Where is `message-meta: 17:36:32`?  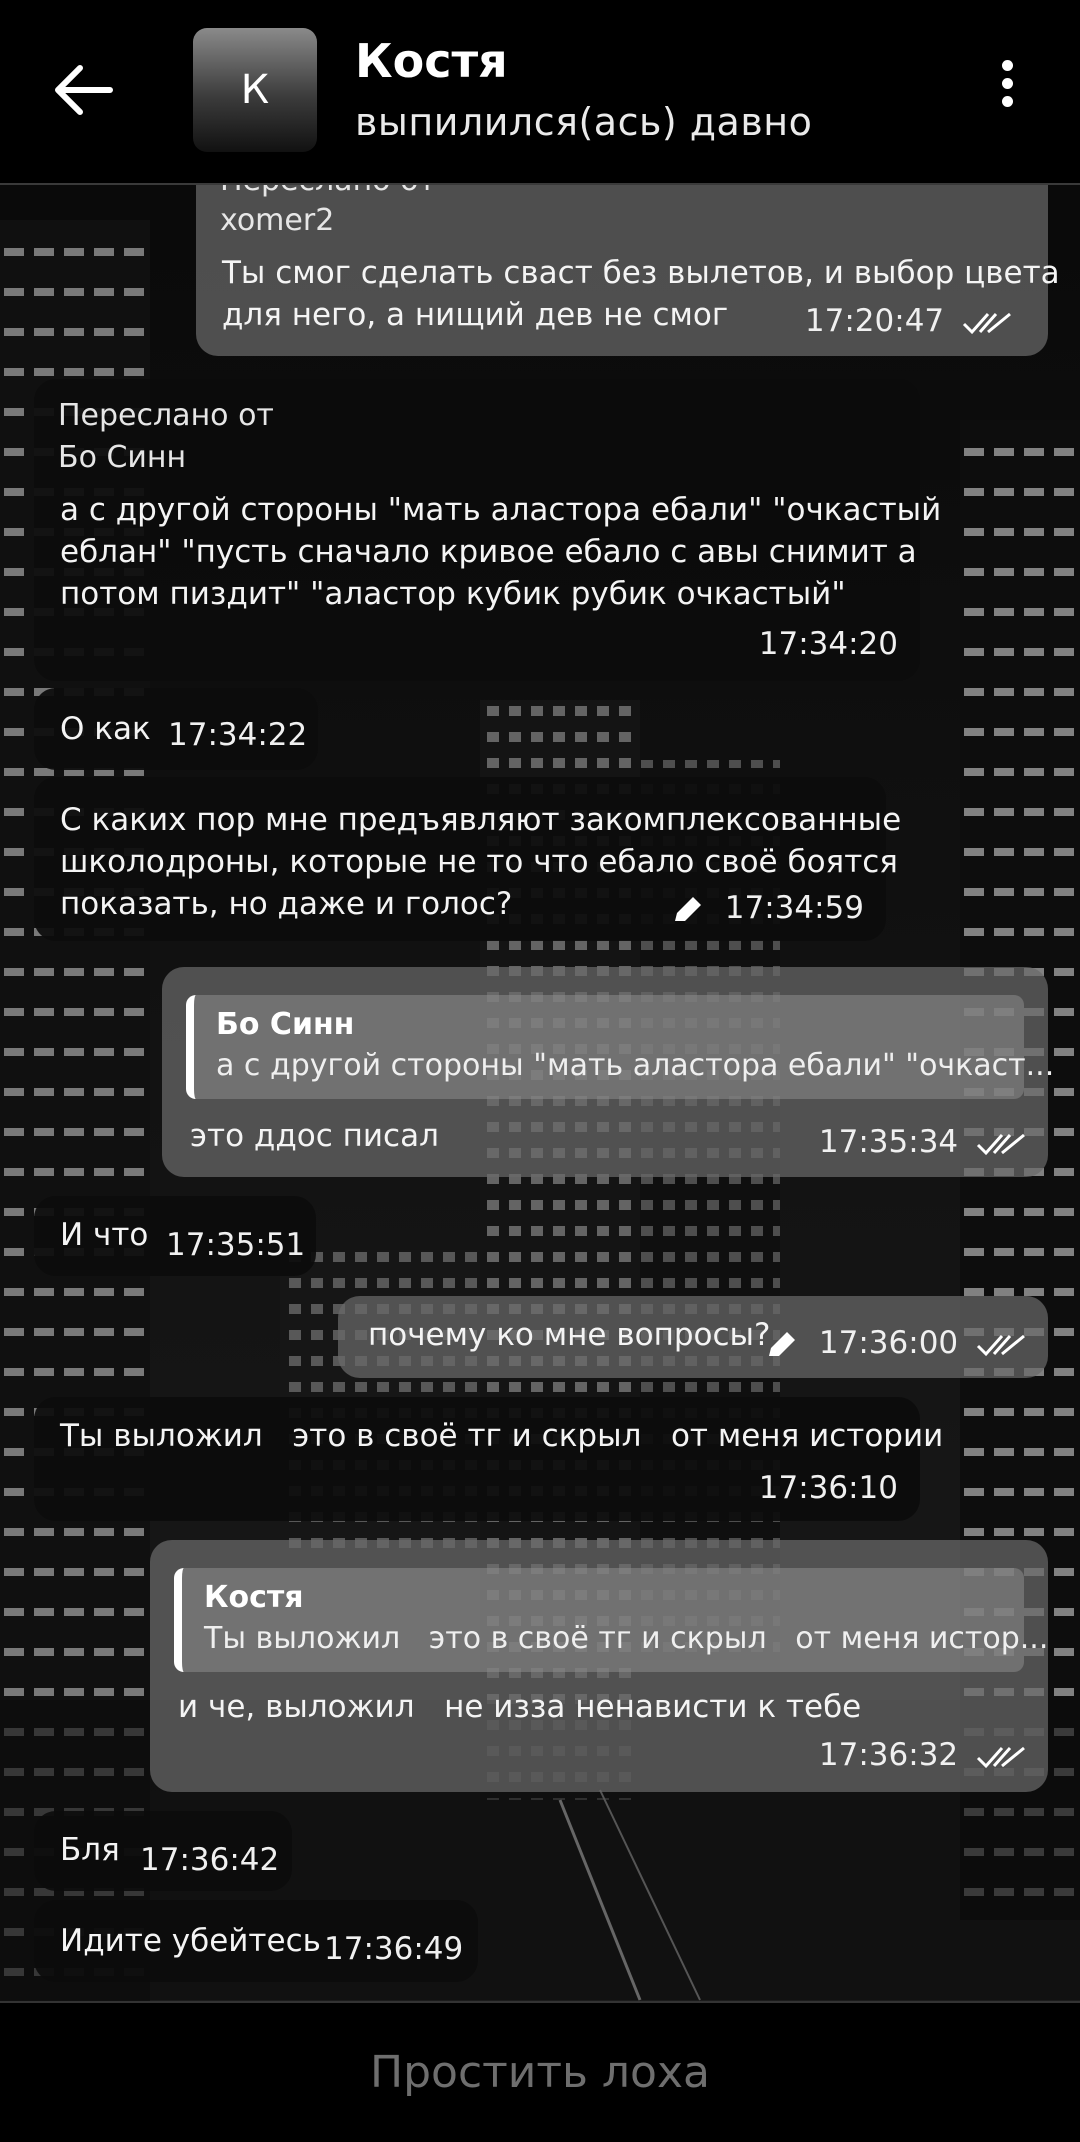 message-meta: 17:36:32 is located at coordinates (922, 1755).